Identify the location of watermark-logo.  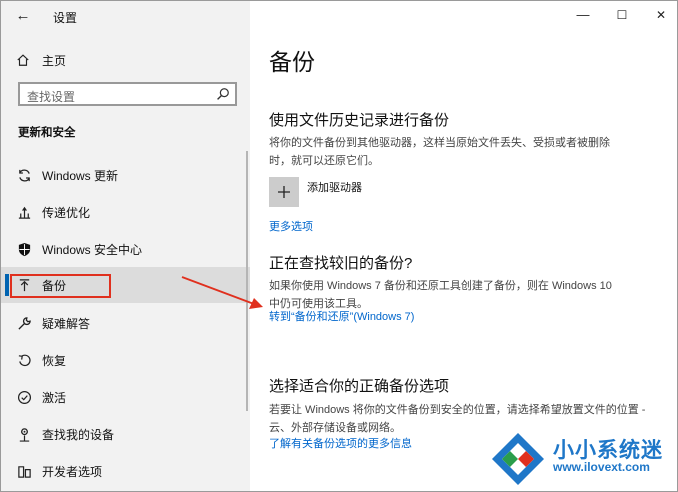
(518, 459).